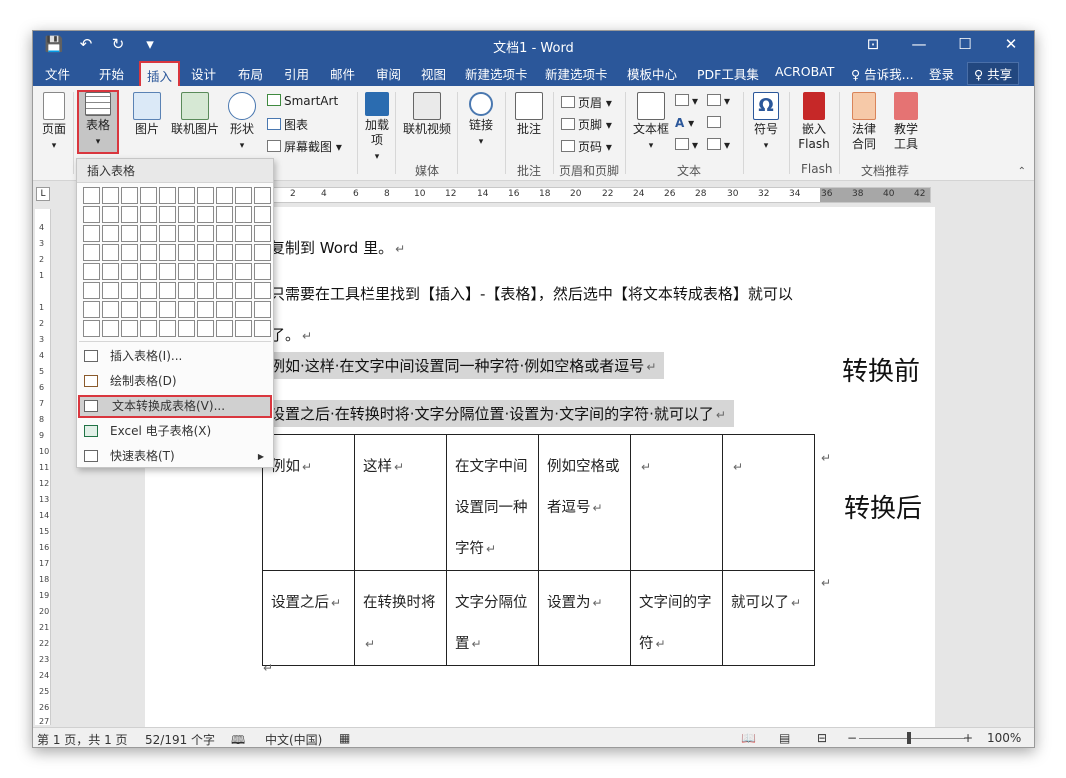 The image size is (1066, 778). Describe the element at coordinates (147, 114) in the screenshot. I see `picture-button: 图片` at that location.